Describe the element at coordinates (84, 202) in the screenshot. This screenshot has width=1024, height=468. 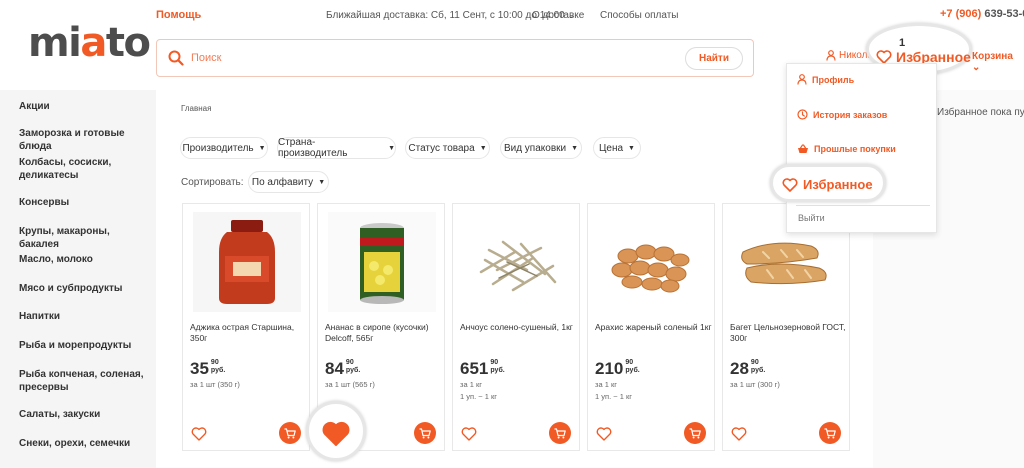
I see `sidebar-item-canned: Консервы` at that location.